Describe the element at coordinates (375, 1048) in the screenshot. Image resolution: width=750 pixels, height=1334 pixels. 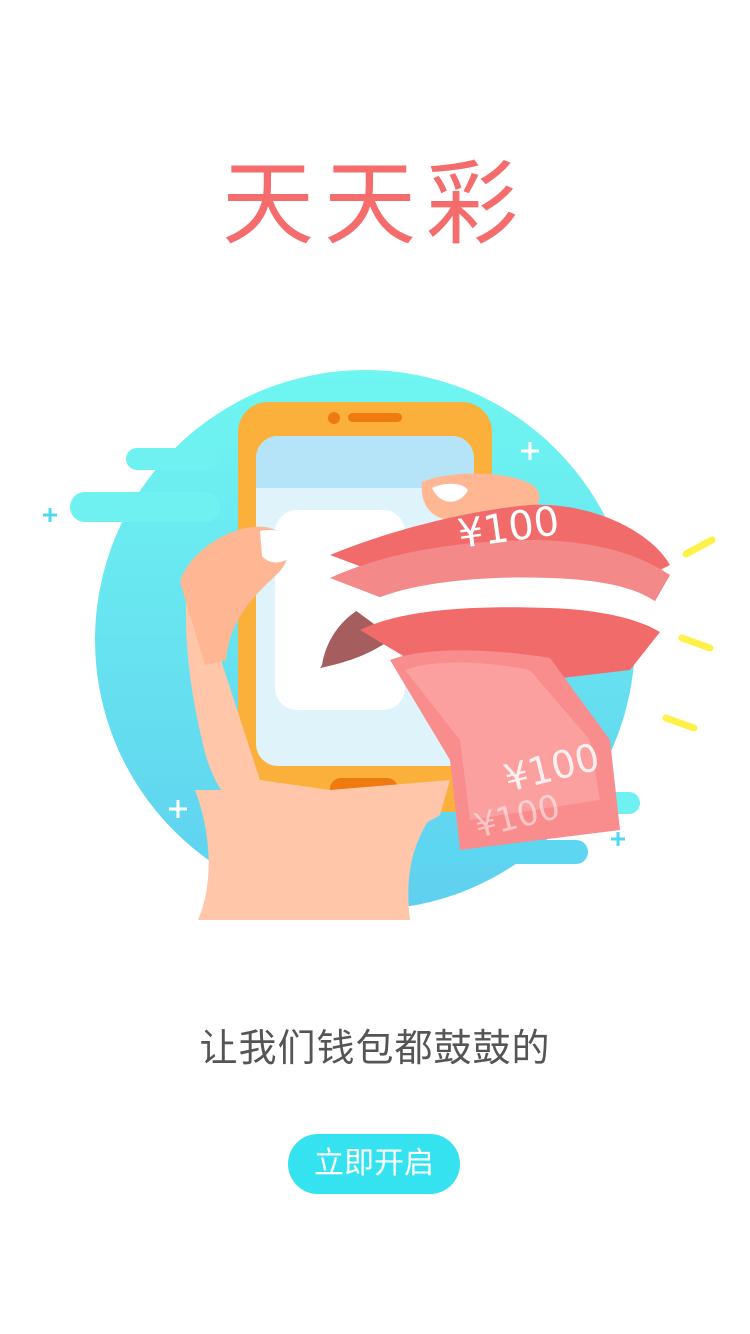
I see `tagline: 让我们钱包都鼓鼓的` at that location.